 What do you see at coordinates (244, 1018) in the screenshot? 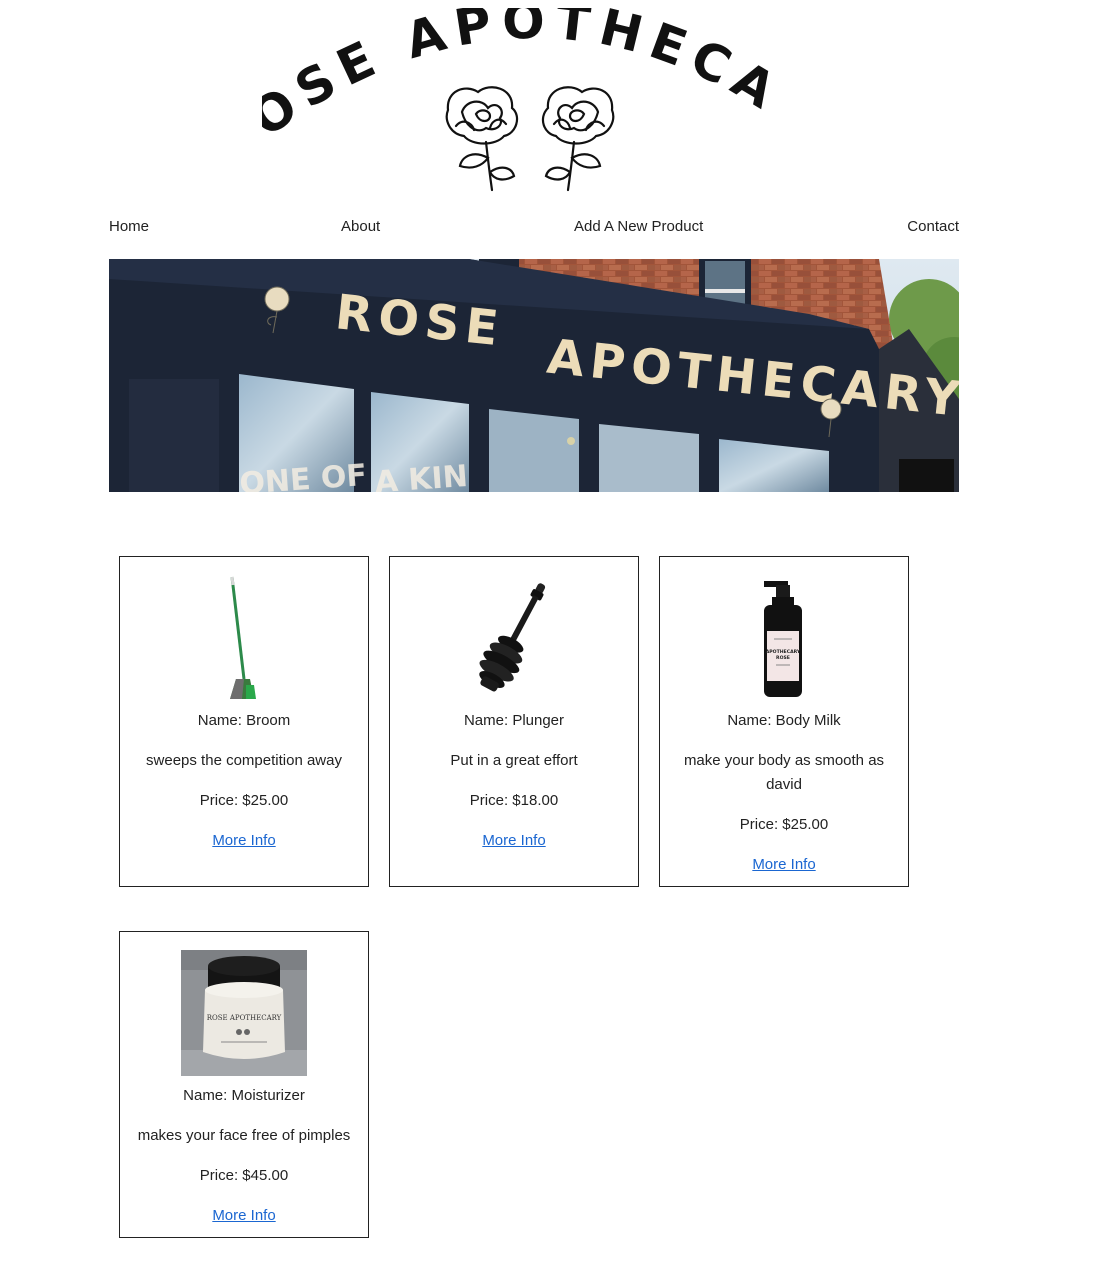
I see `jar-label: ROSE APOTHECARY` at bounding box center [244, 1018].